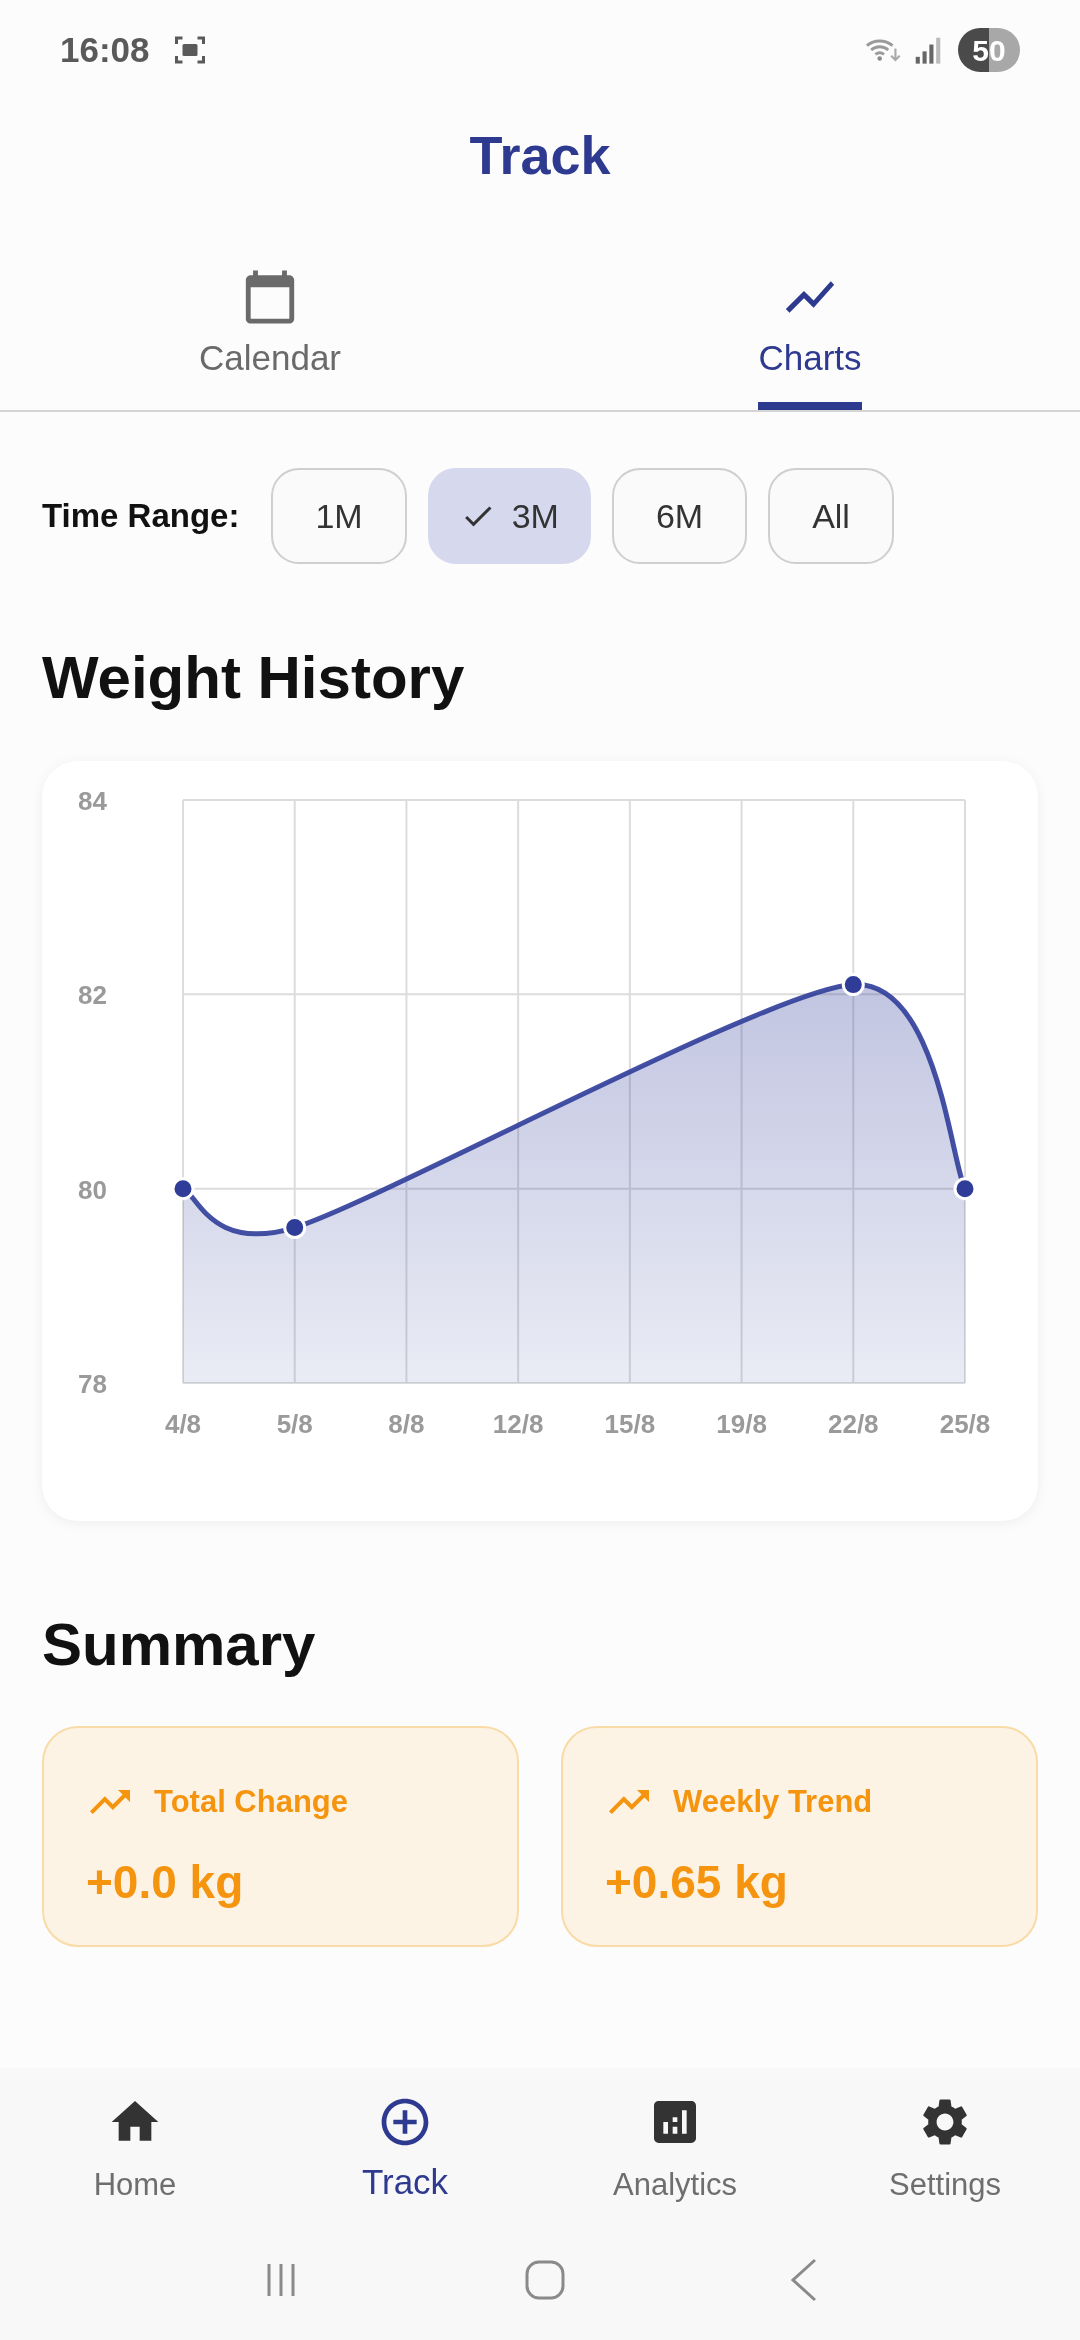 This screenshot has width=1080, height=2340. Describe the element at coordinates (989, 50) in the screenshot. I see `battery-indicator: 50` at that location.